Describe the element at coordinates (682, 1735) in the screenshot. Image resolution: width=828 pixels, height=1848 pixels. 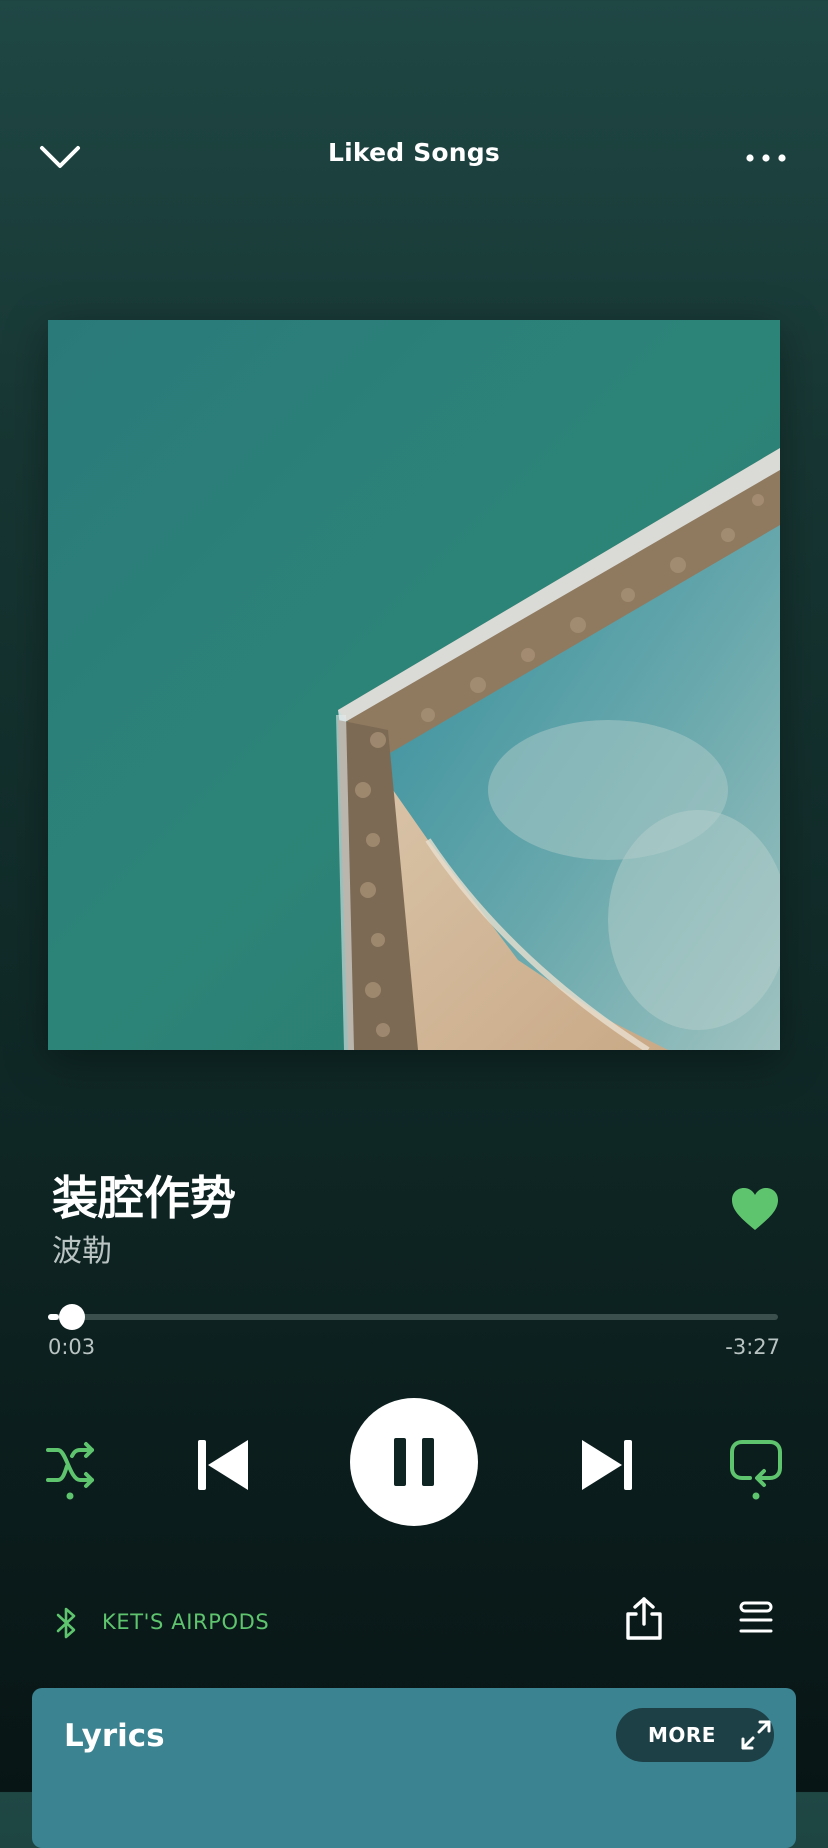
I see `lyrics-more-label: MORE` at that location.